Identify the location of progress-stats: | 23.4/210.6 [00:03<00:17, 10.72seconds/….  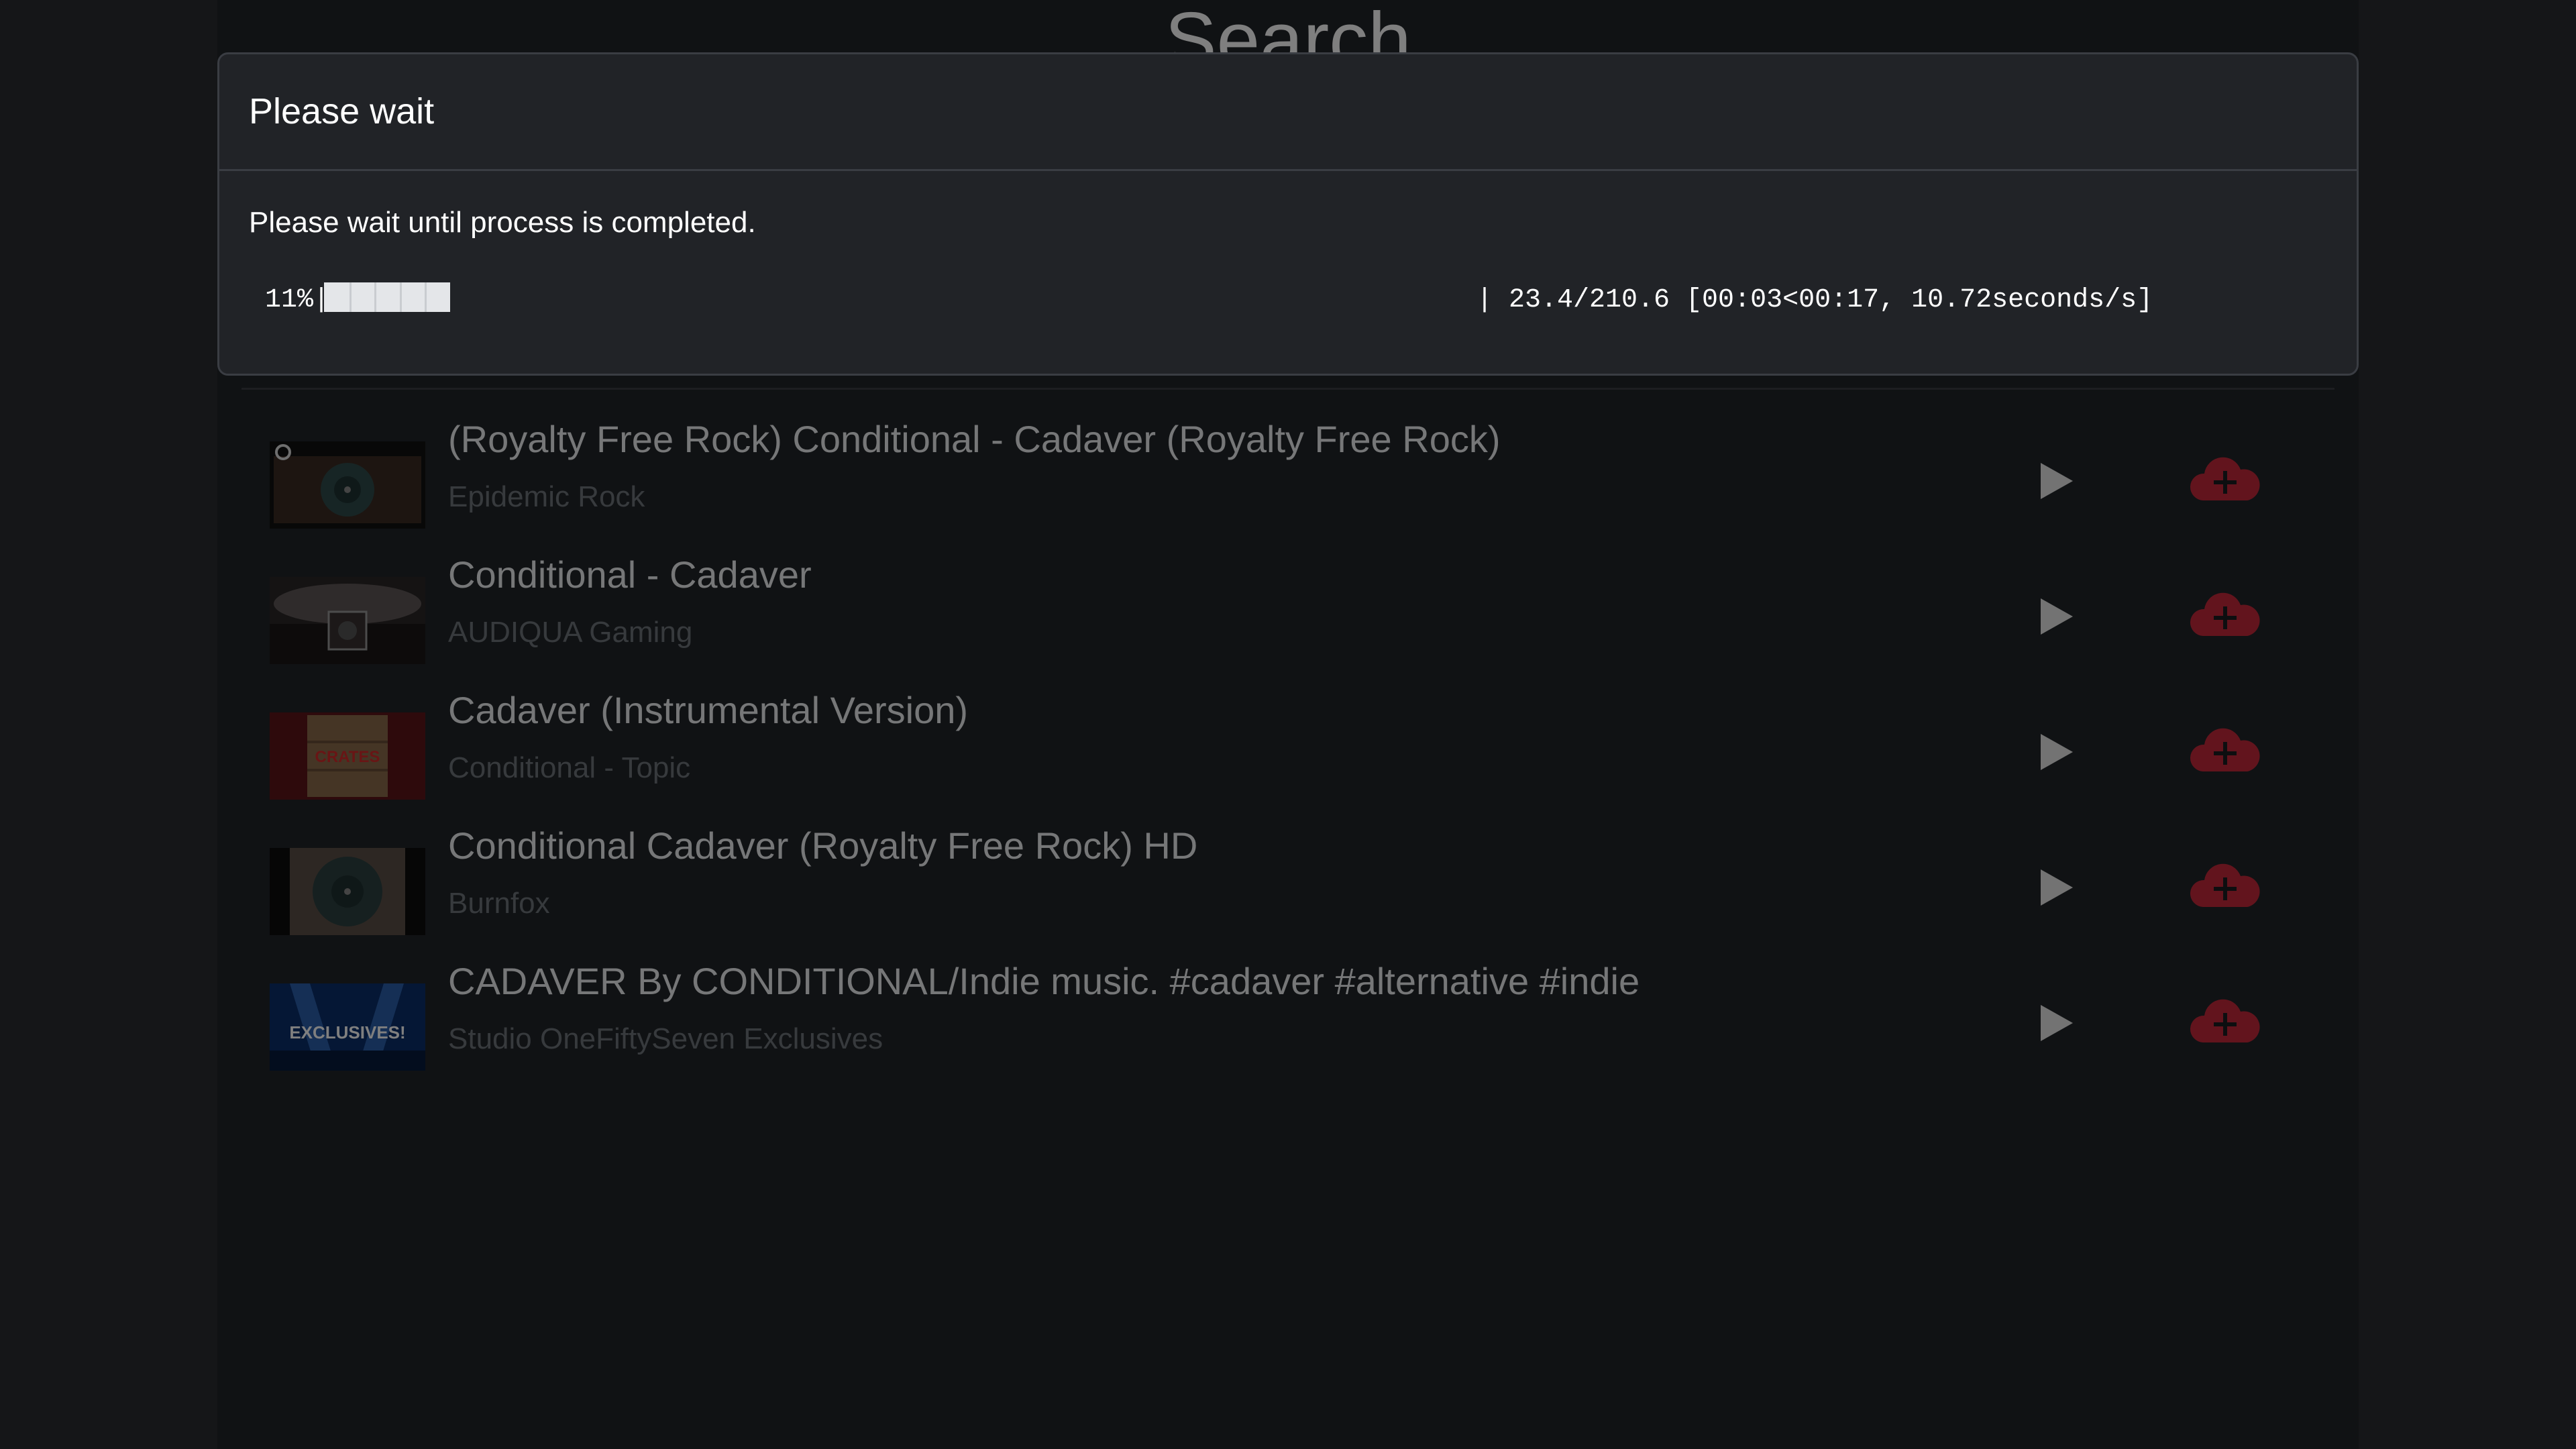
(1815, 300).